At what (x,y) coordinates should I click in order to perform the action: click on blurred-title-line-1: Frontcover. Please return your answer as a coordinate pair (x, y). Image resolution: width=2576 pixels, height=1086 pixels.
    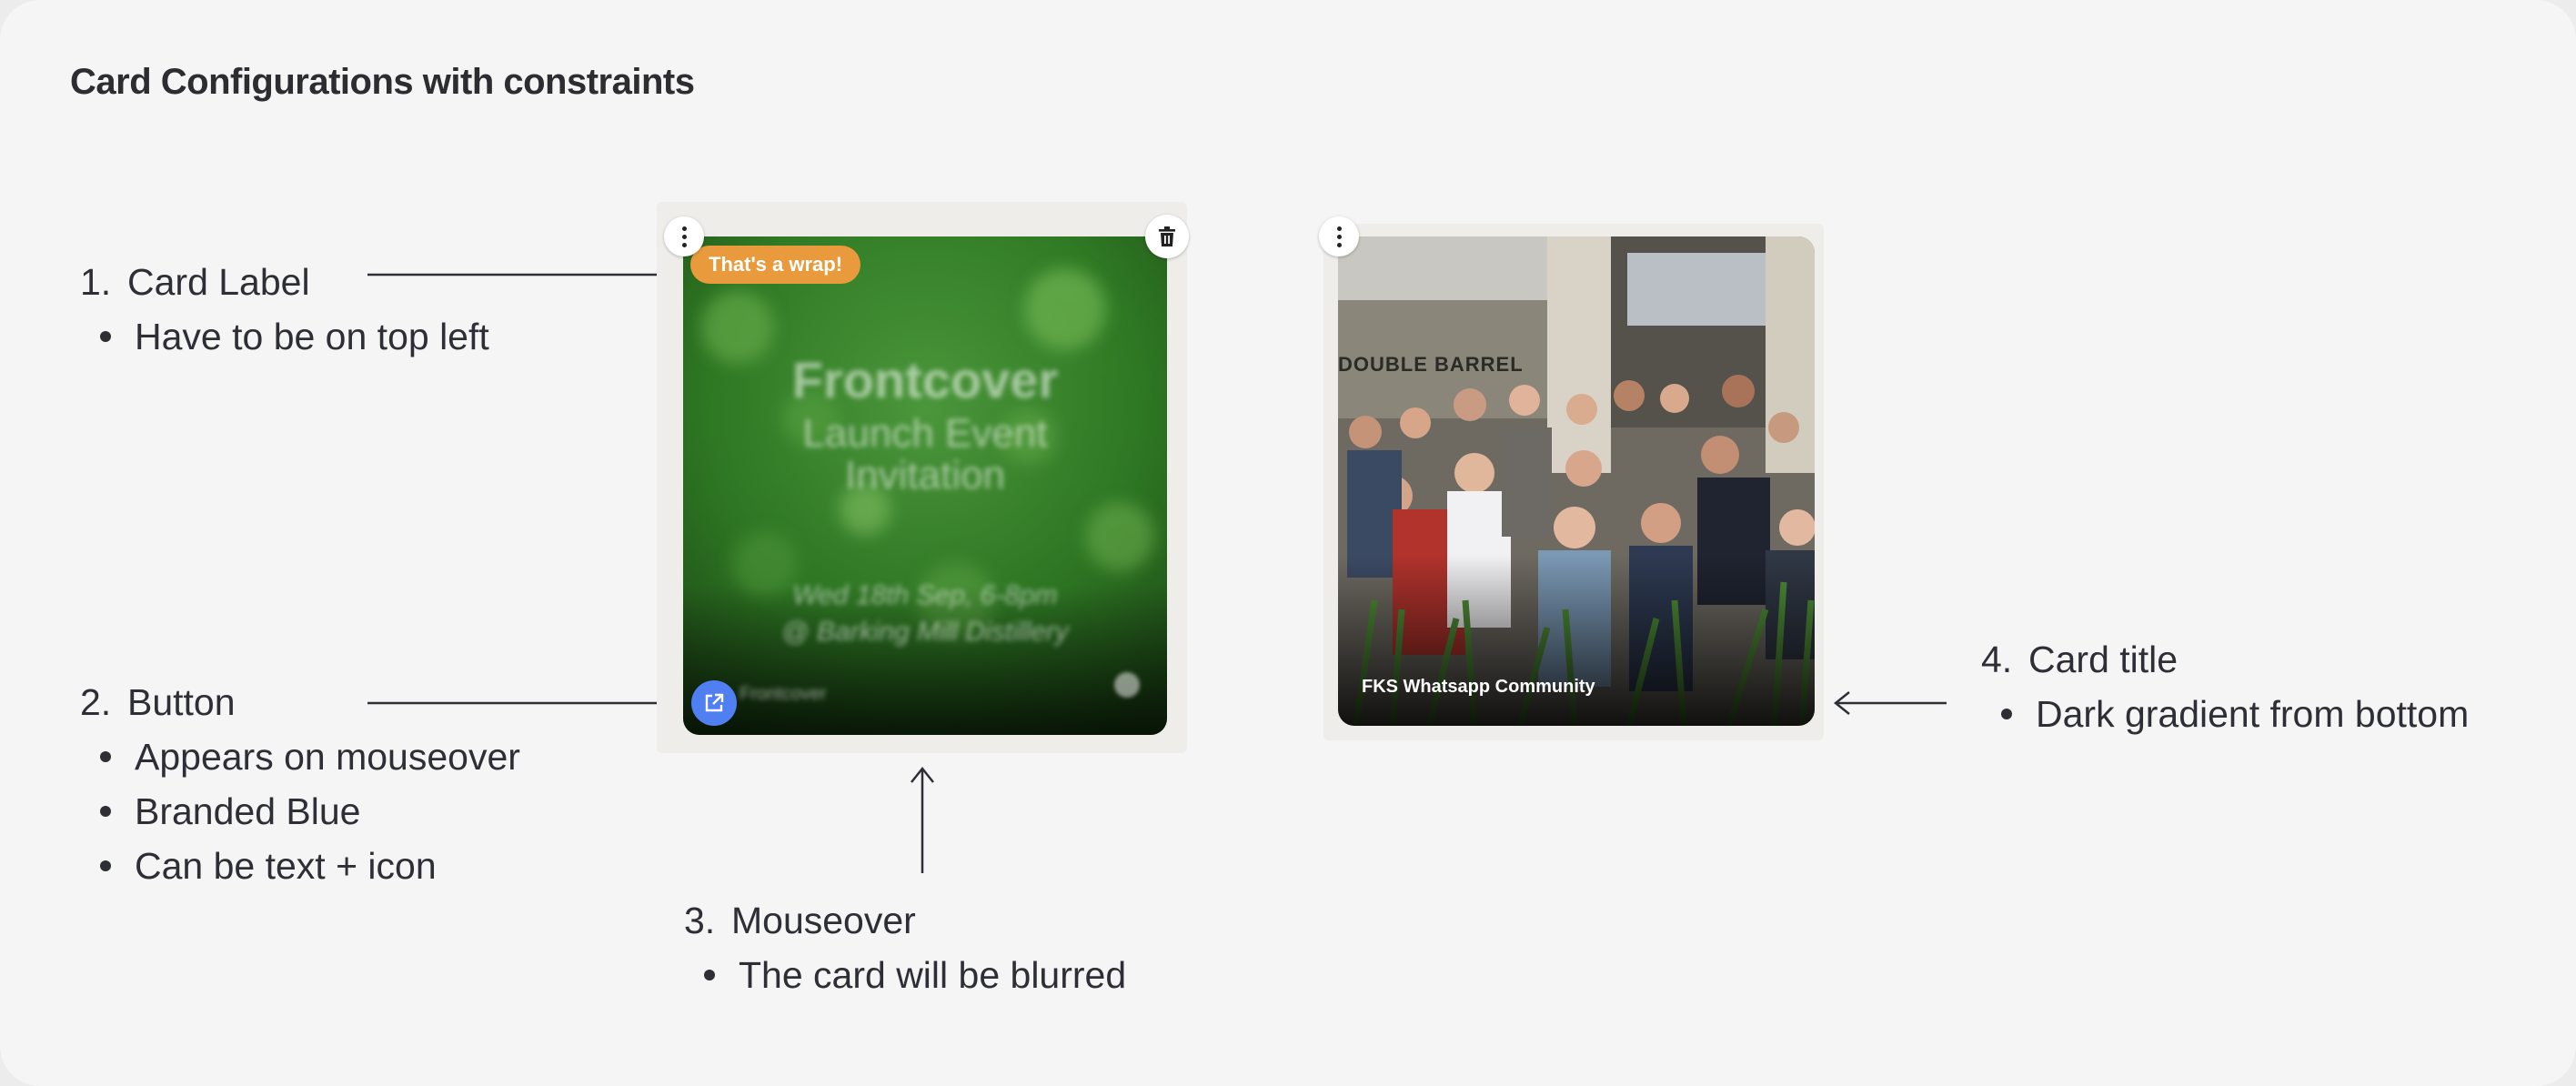
    Looking at the image, I should click on (925, 379).